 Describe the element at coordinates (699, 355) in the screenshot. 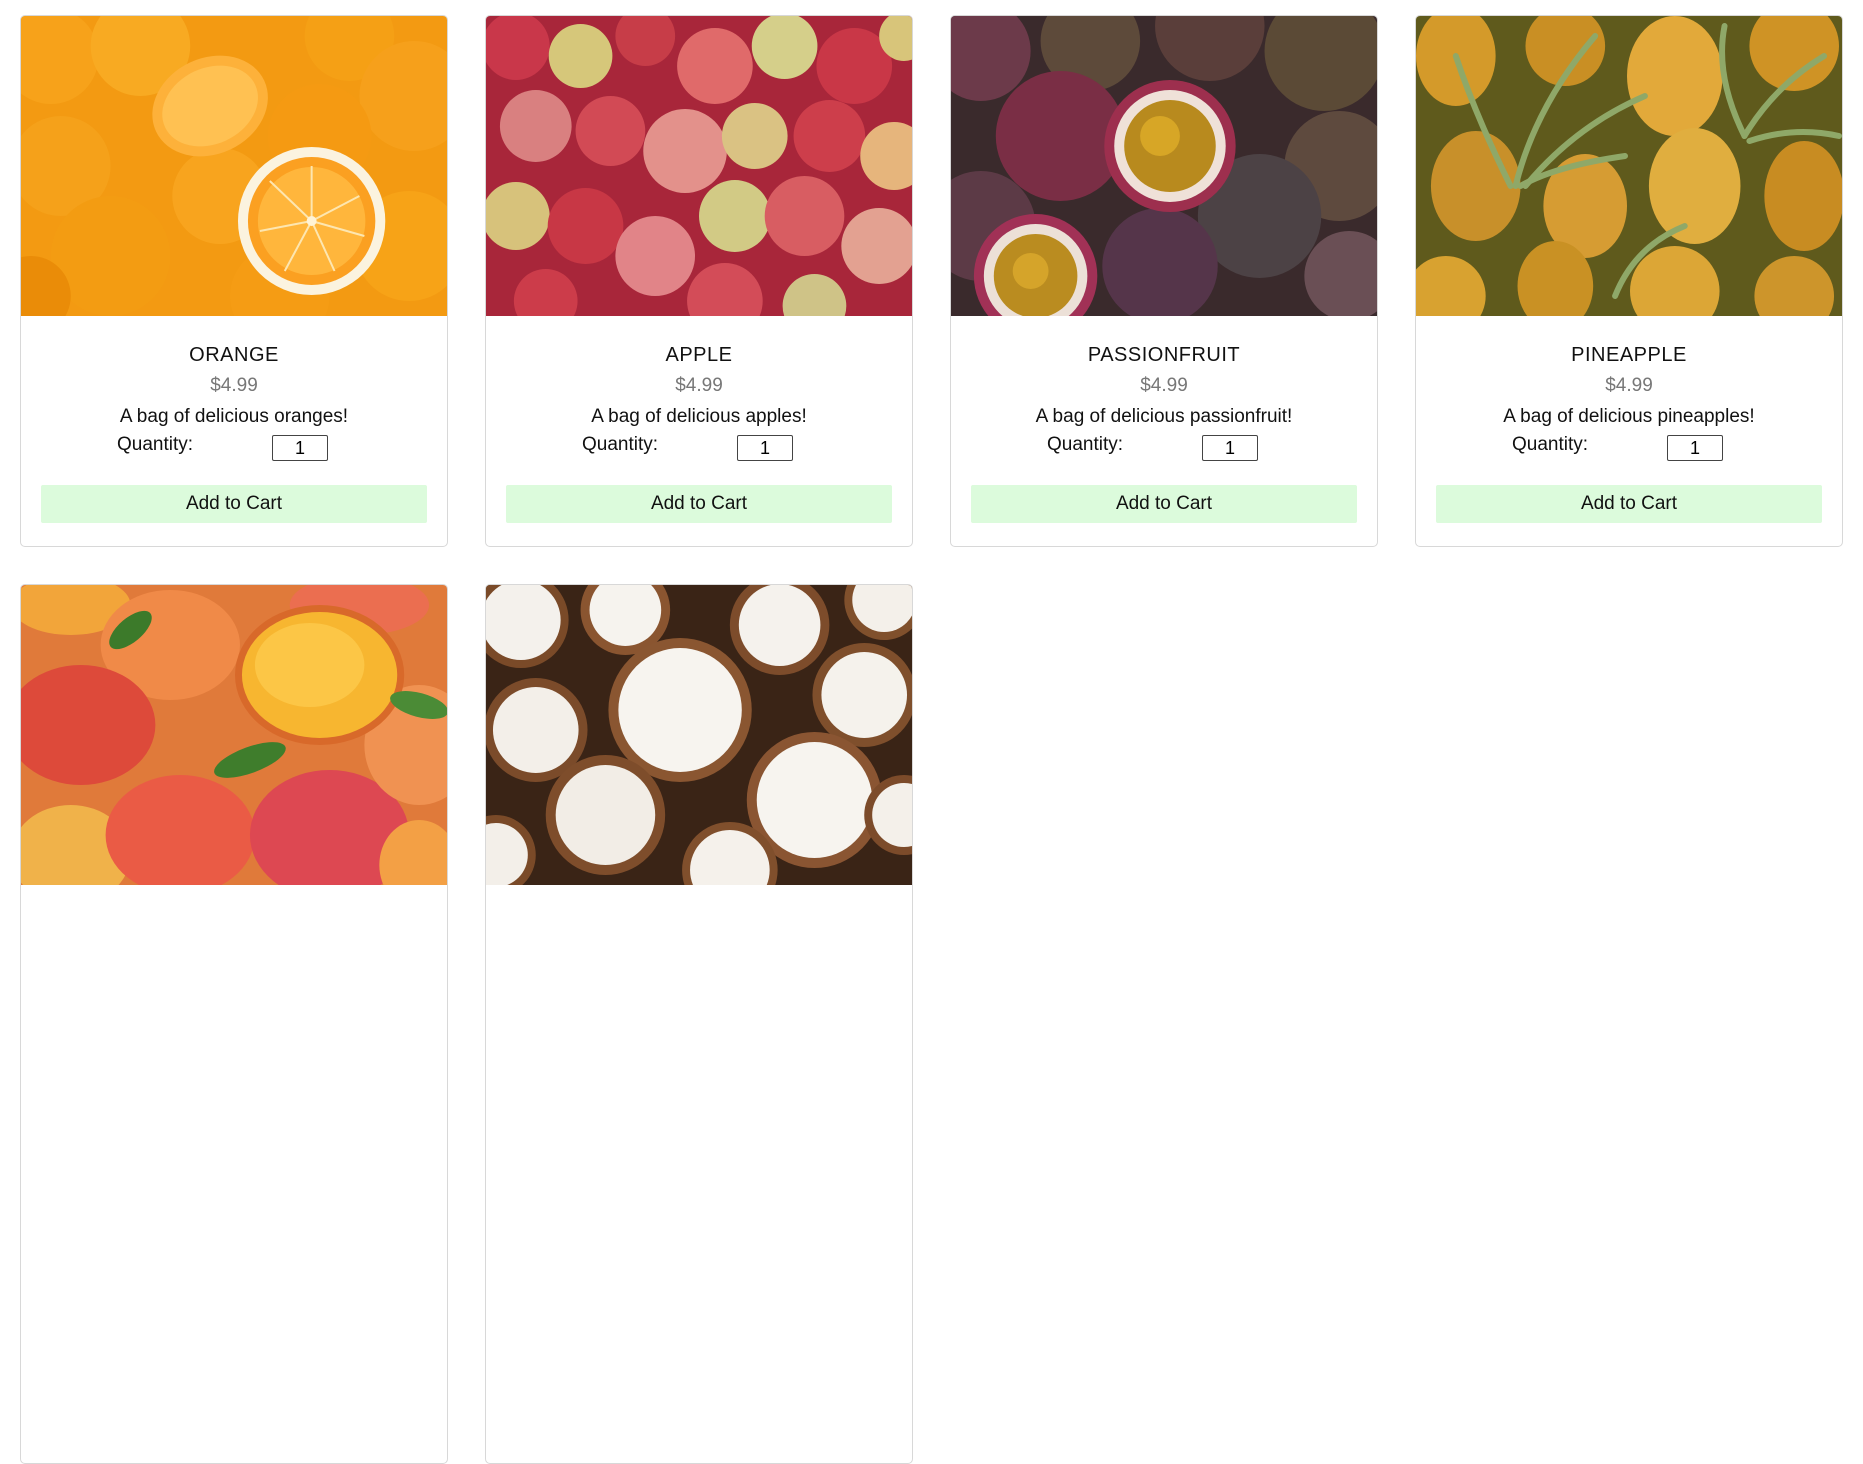

I see `product-name: APPLE` at that location.